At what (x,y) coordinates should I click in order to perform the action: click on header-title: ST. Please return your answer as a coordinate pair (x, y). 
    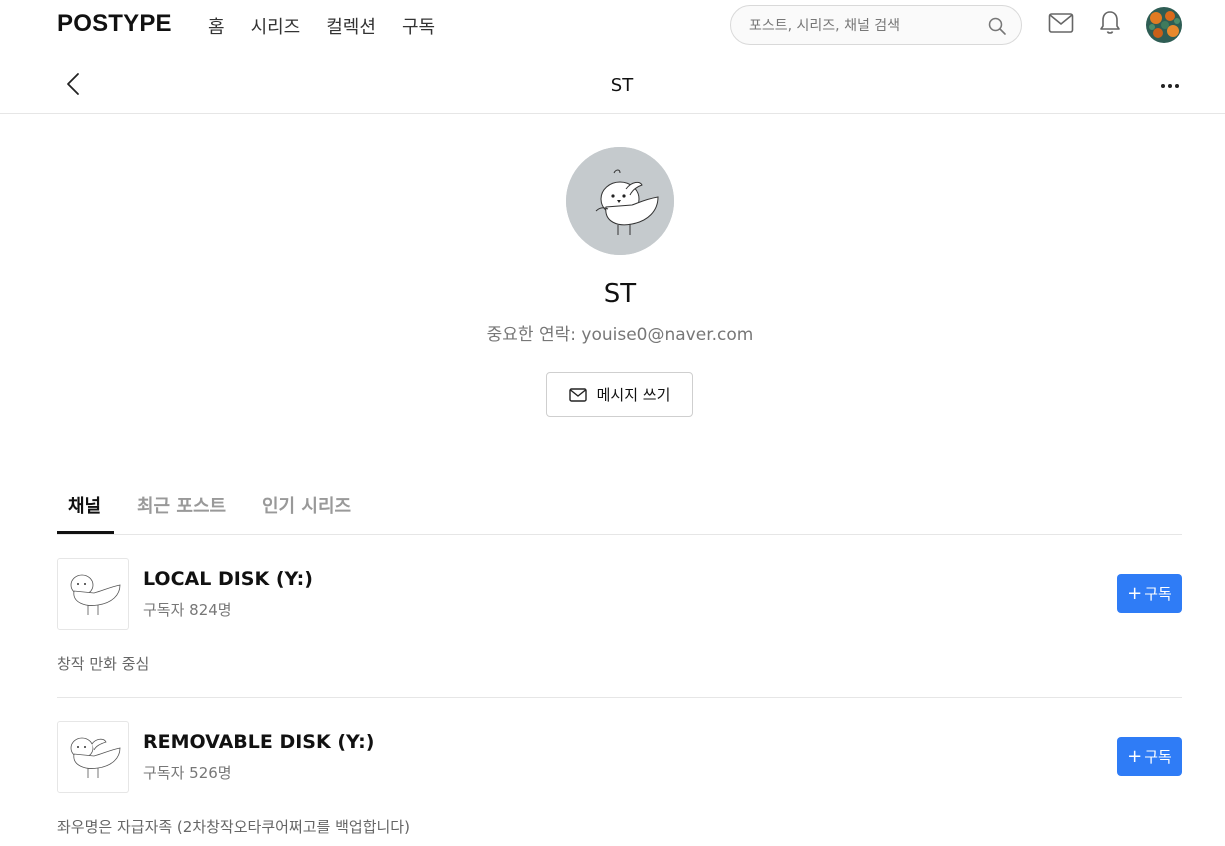
    Looking at the image, I should click on (622, 85).